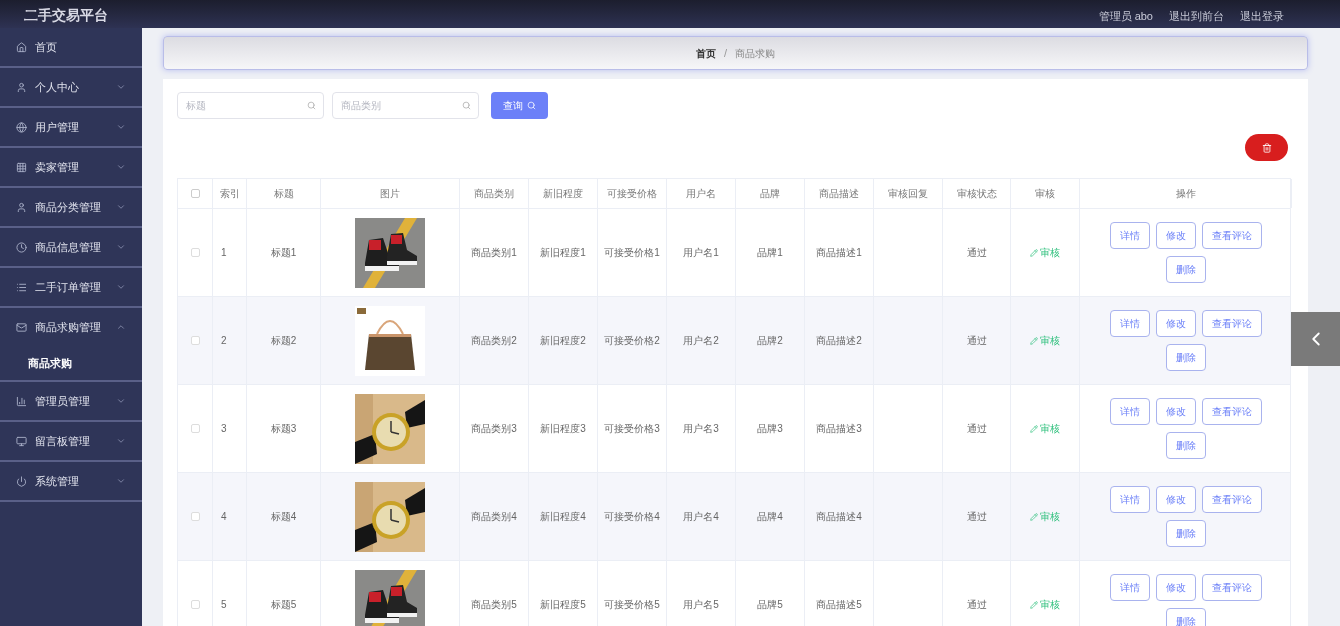 The width and height of the screenshot is (1340, 626). What do you see at coordinates (21, 287) in the screenshot?
I see `list-icon` at bounding box center [21, 287].